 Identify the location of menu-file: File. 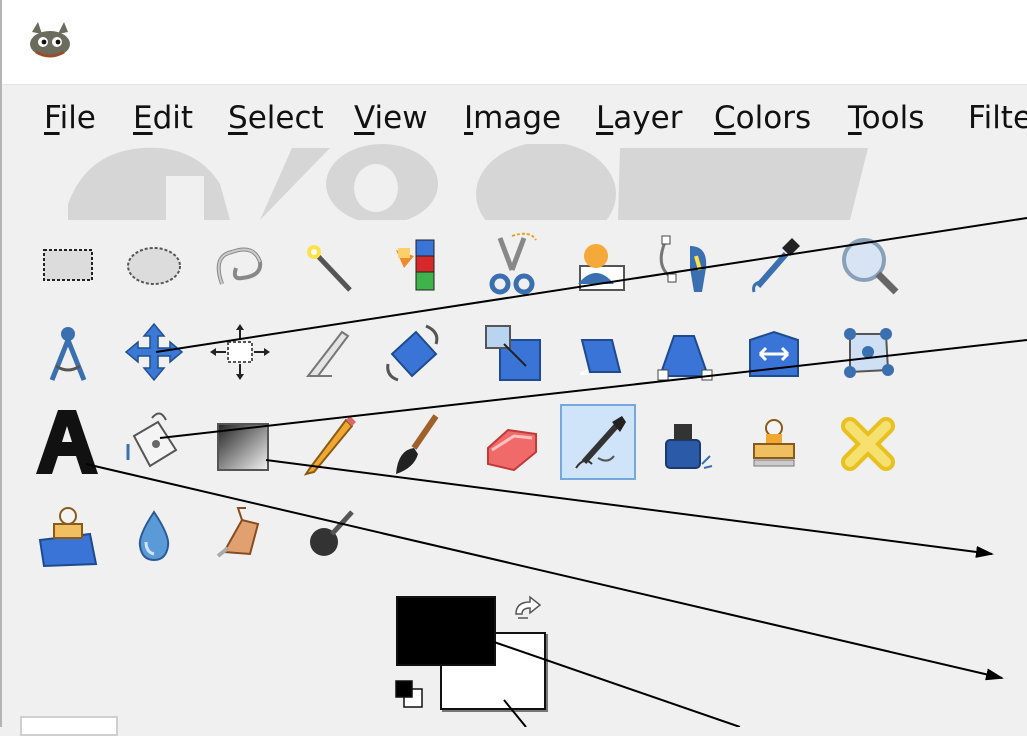
(70, 118).